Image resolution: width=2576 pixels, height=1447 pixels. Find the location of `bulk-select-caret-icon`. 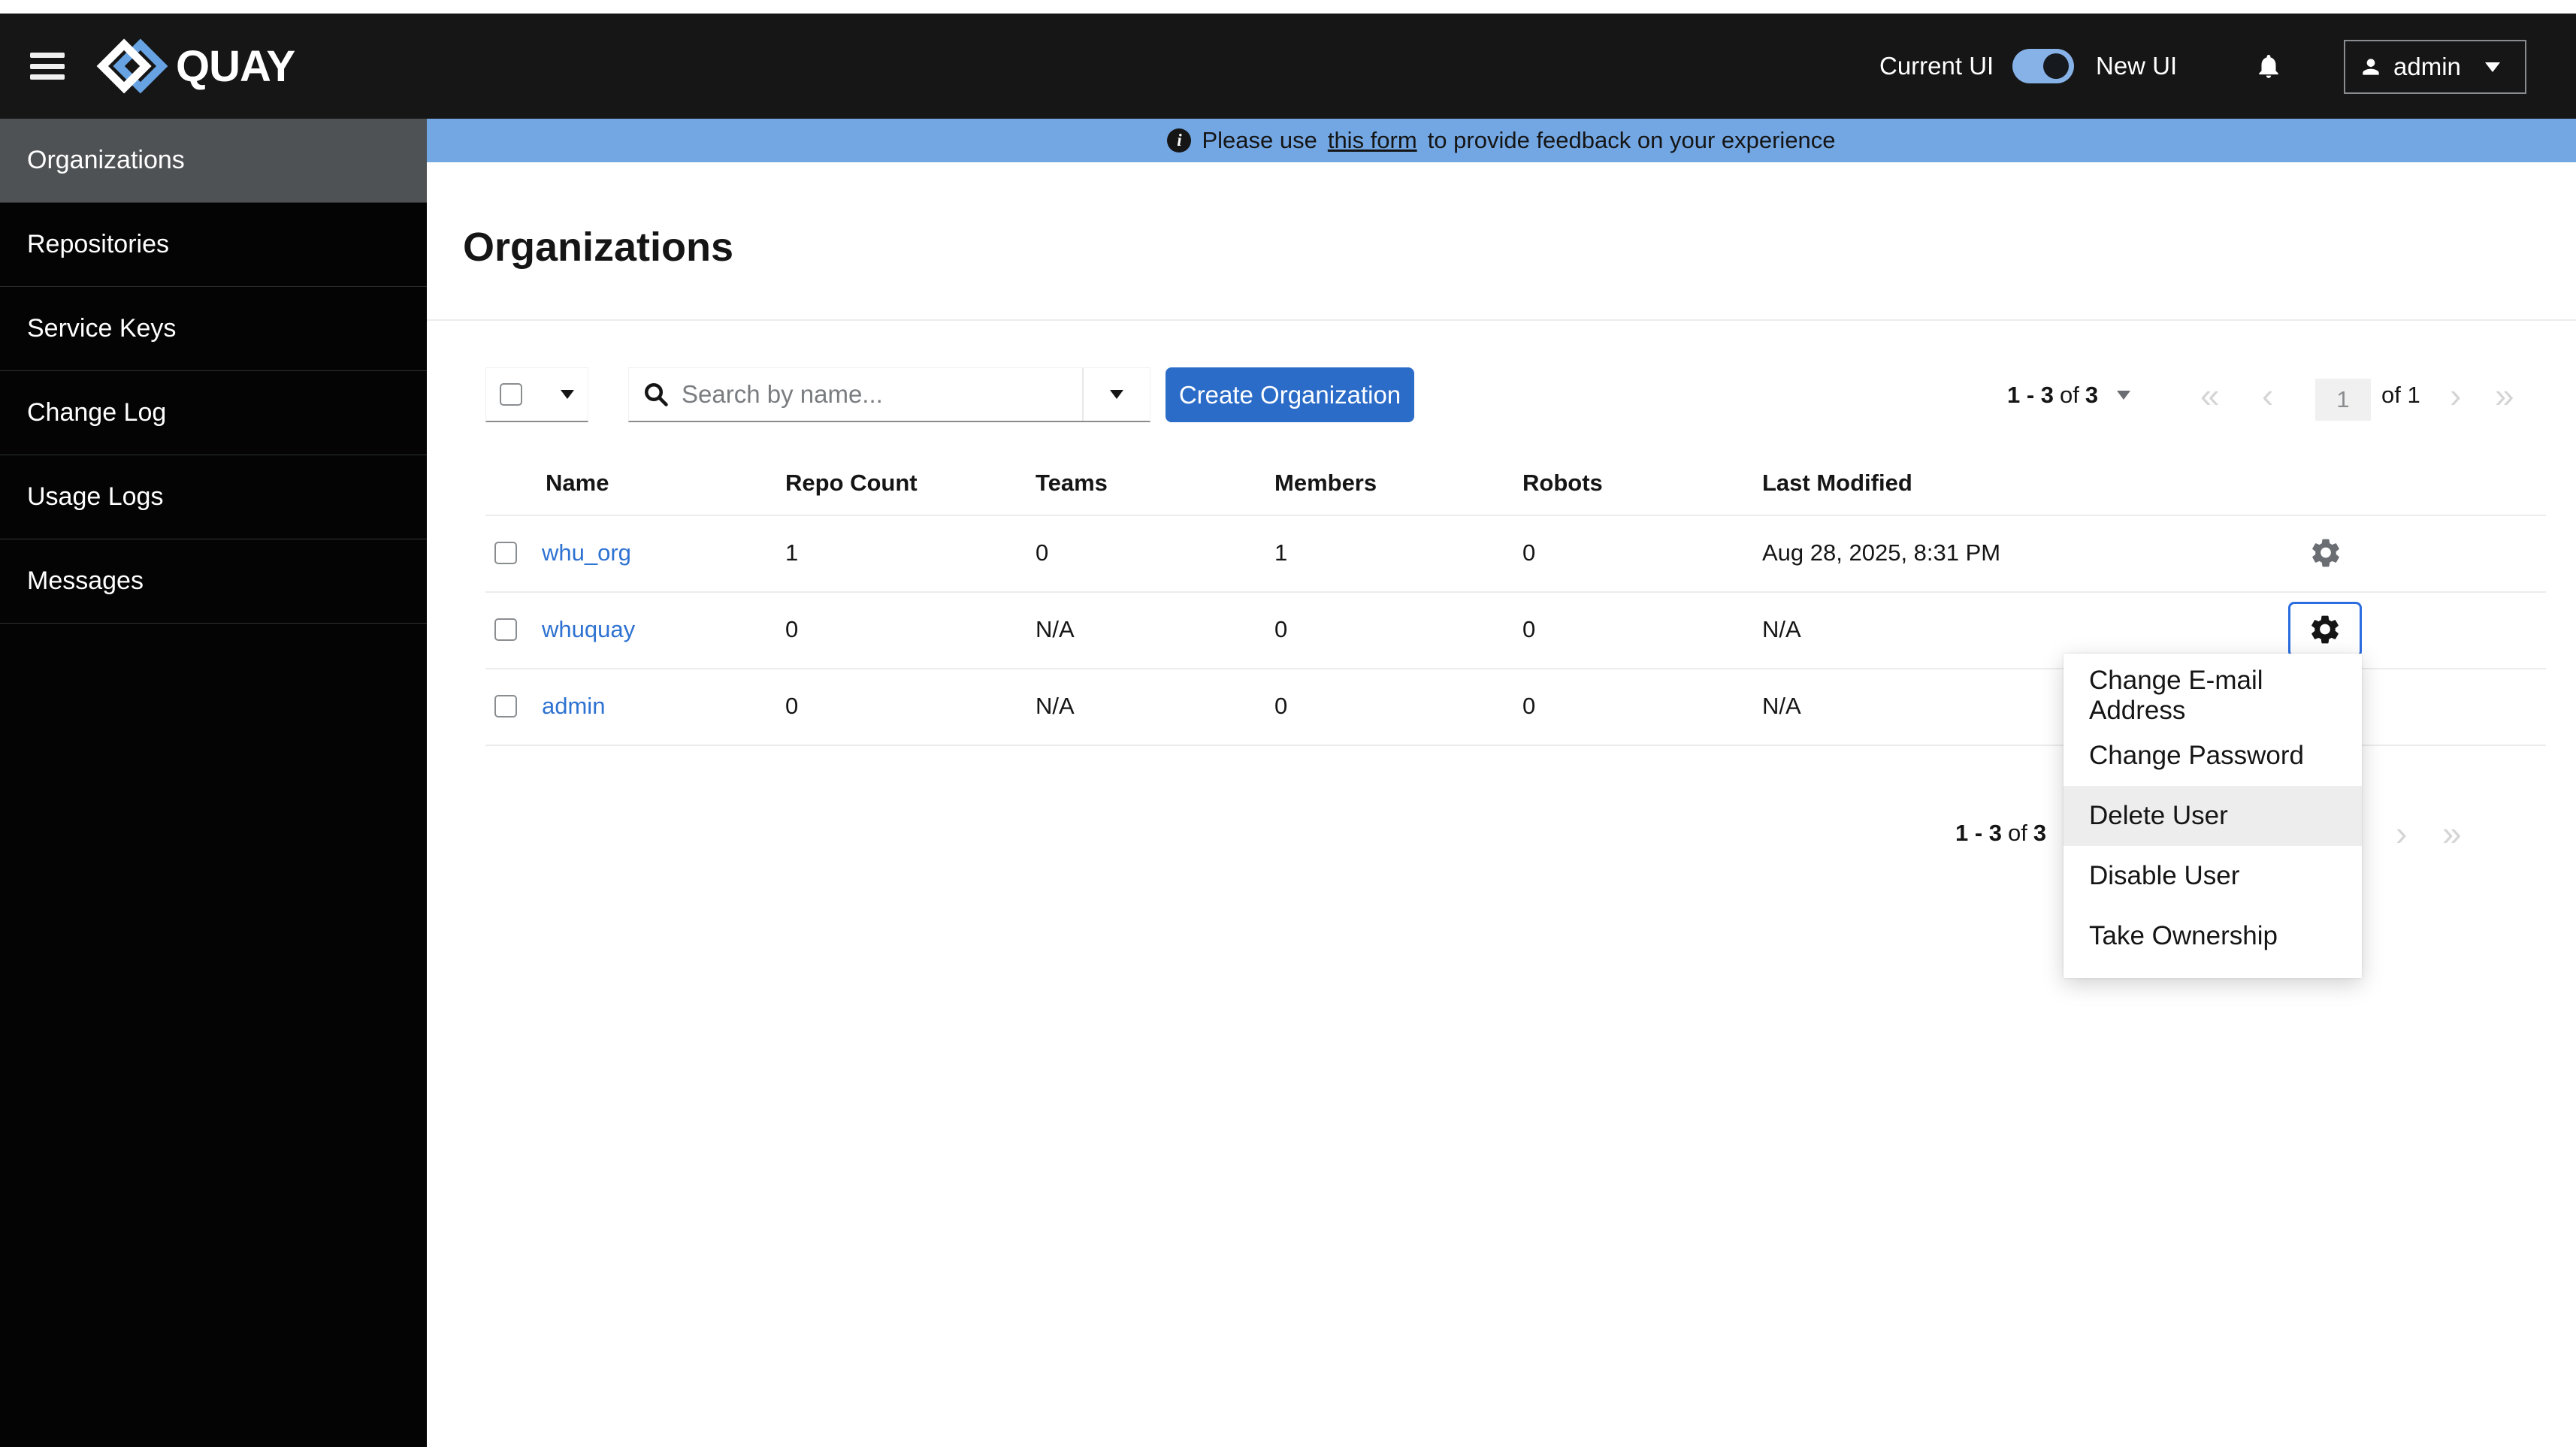

bulk-select-caret-icon is located at coordinates (567, 394).